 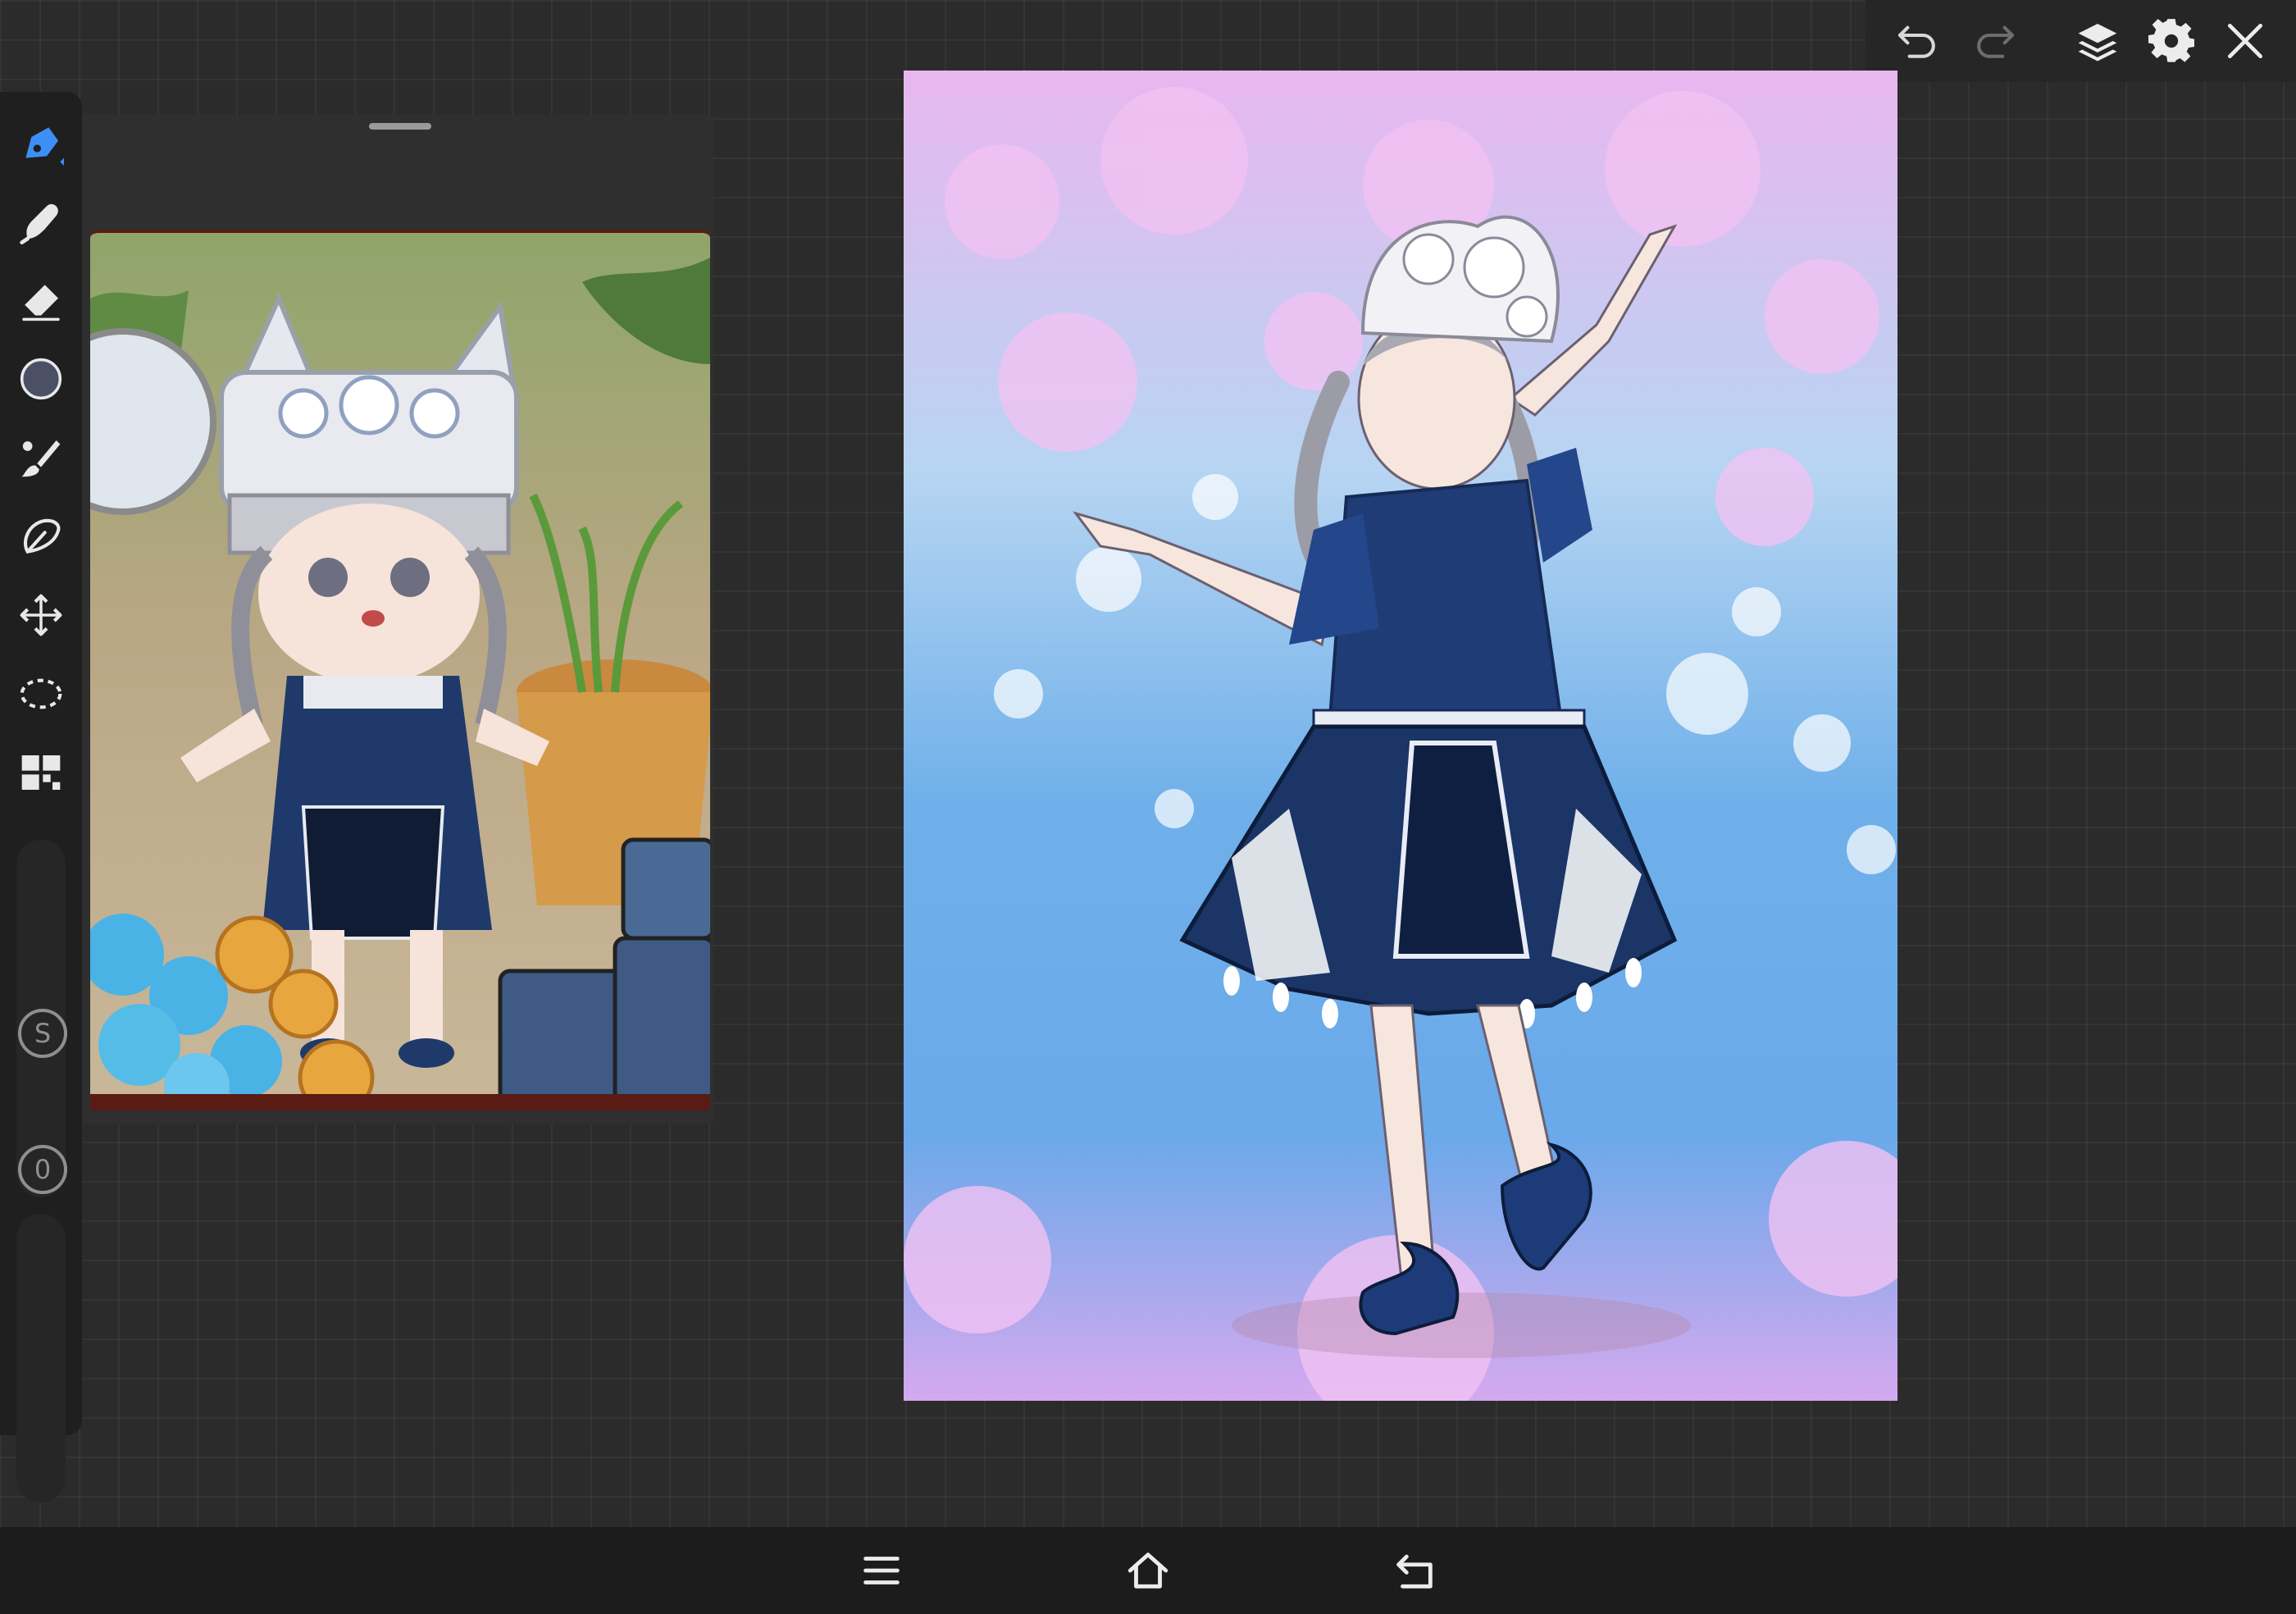 I want to click on system-nav-bar, so click(x=1148, y=1570).